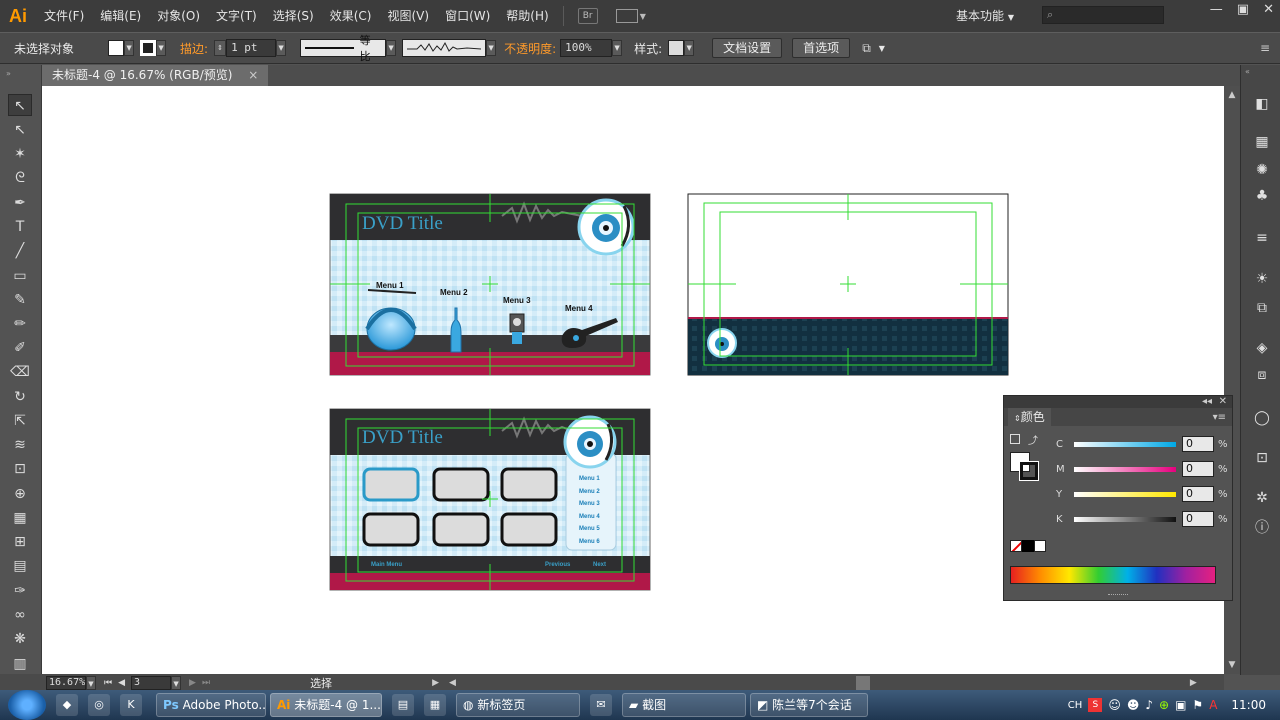 This screenshot has height=720, width=1280. Describe the element at coordinates (1103, 15) in the screenshot. I see `search-input: ⌕` at that location.